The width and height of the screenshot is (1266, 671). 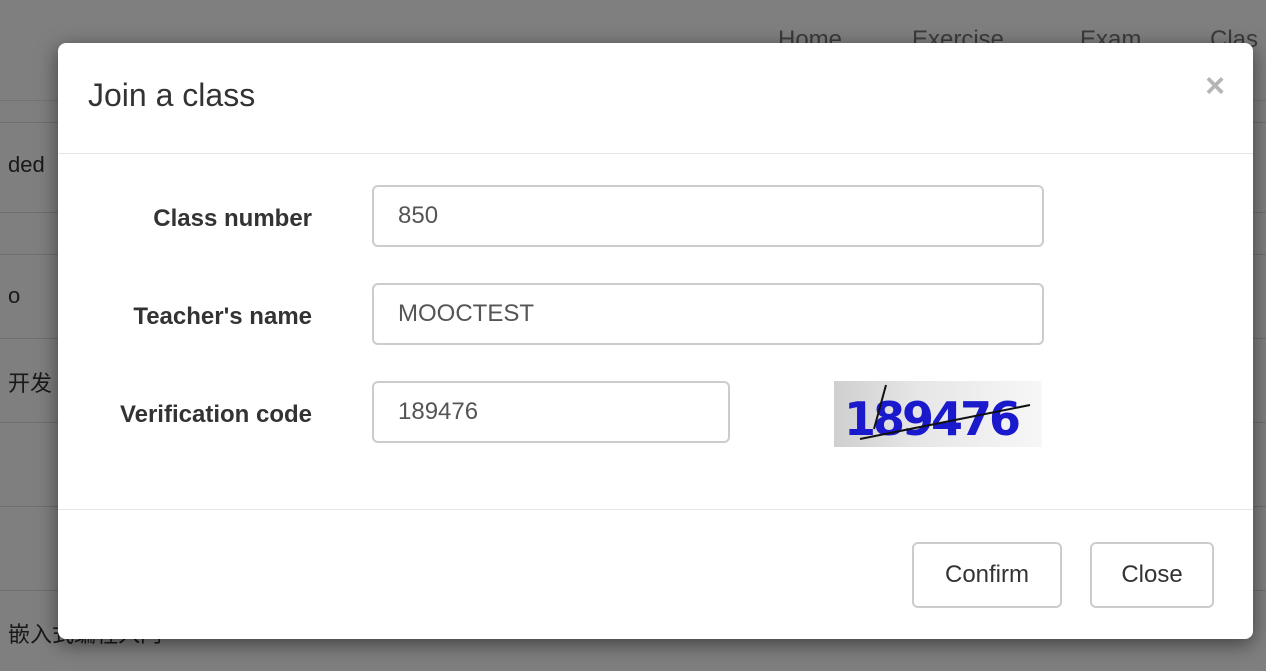 I want to click on teacher-name-row: Teacher's name, so click(x=655, y=316).